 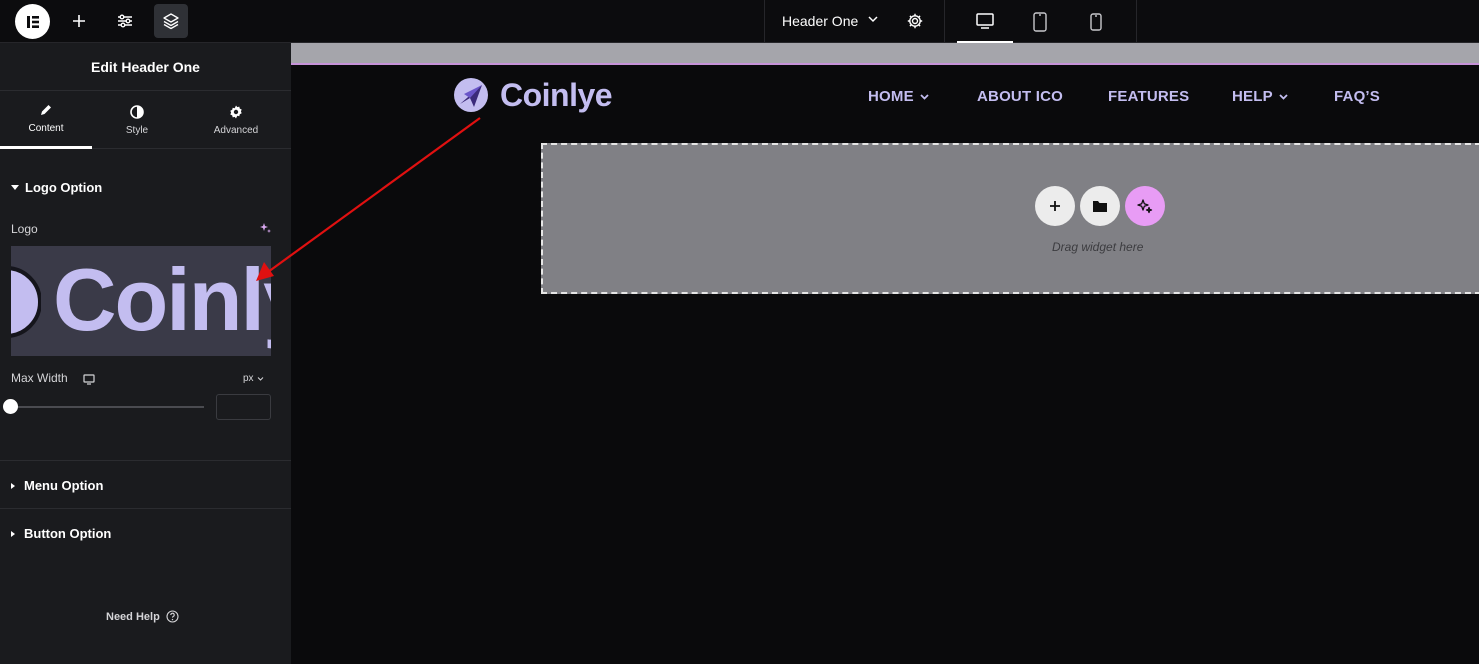 I want to click on unit-label: px, so click(x=248, y=378).